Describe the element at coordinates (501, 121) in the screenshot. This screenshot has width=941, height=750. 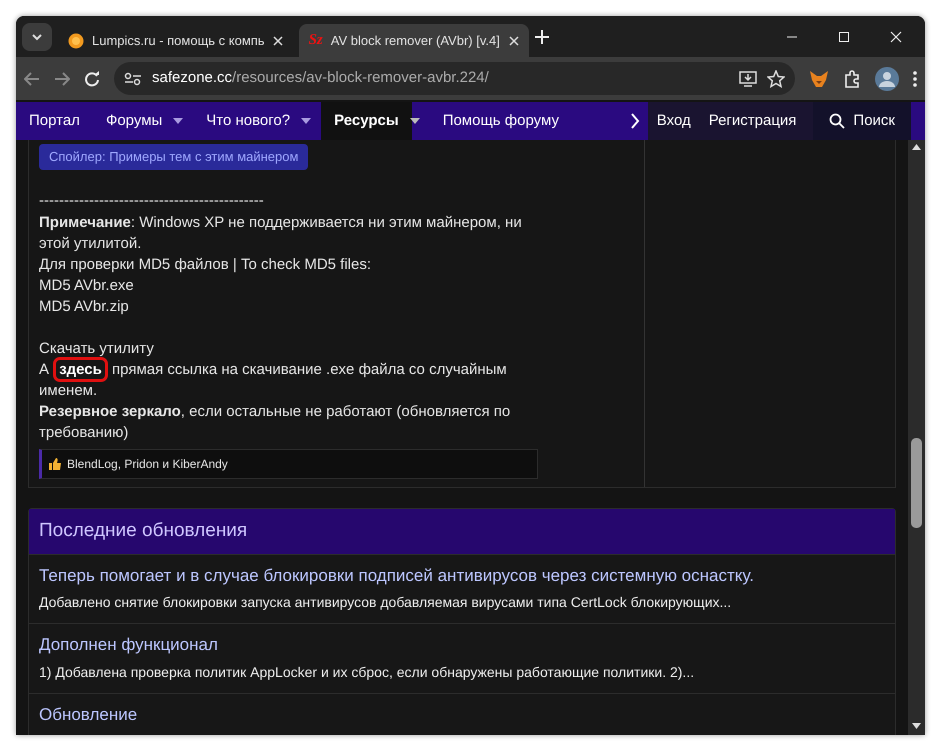
I see `nav-tab: Помощь форуму` at that location.